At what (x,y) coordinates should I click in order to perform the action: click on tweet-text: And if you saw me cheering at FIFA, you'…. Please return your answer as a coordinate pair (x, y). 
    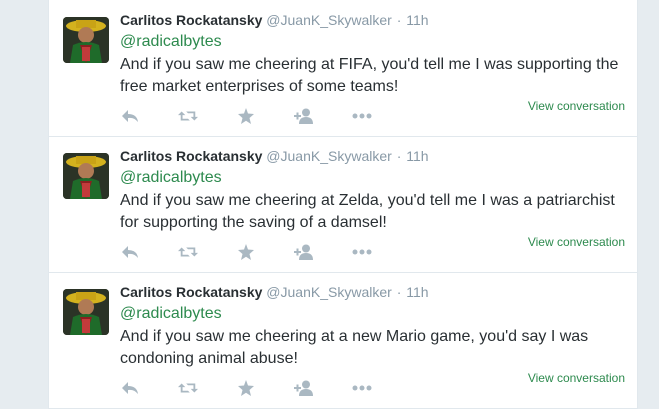
    Looking at the image, I should click on (369, 75).